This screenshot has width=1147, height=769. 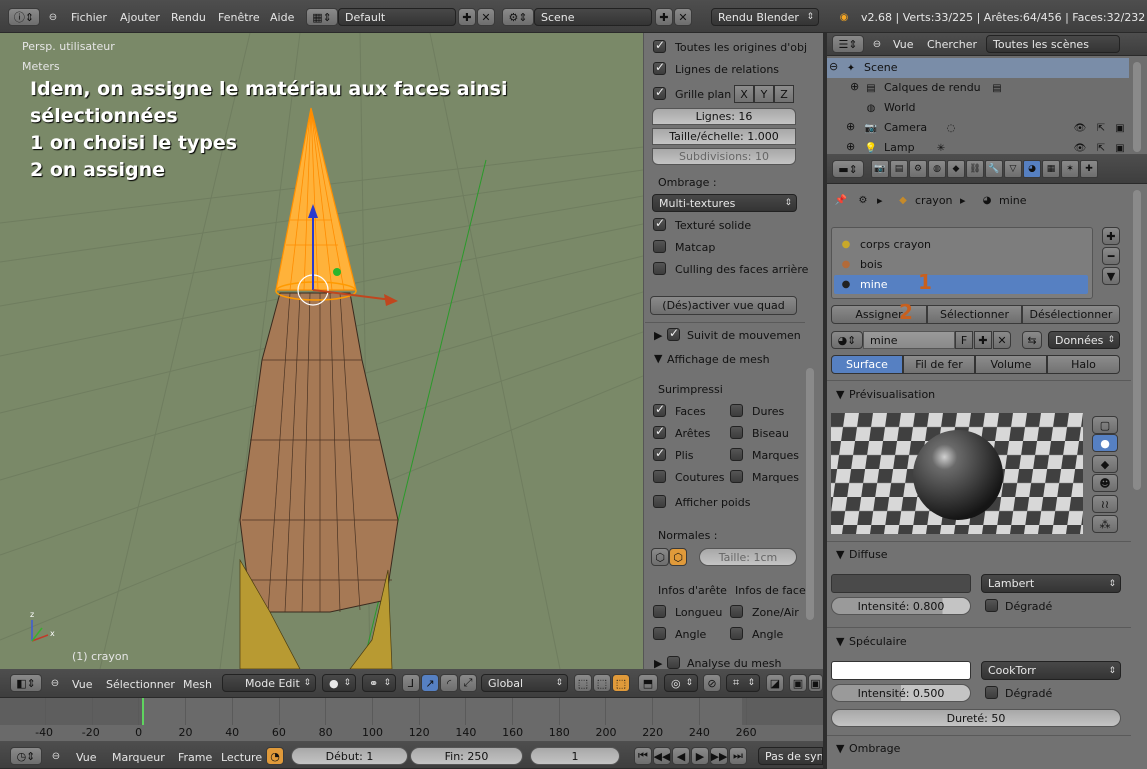 What do you see at coordinates (659, 633) in the screenshot?
I see `checkbox-edge-angle` at bounding box center [659, 633].